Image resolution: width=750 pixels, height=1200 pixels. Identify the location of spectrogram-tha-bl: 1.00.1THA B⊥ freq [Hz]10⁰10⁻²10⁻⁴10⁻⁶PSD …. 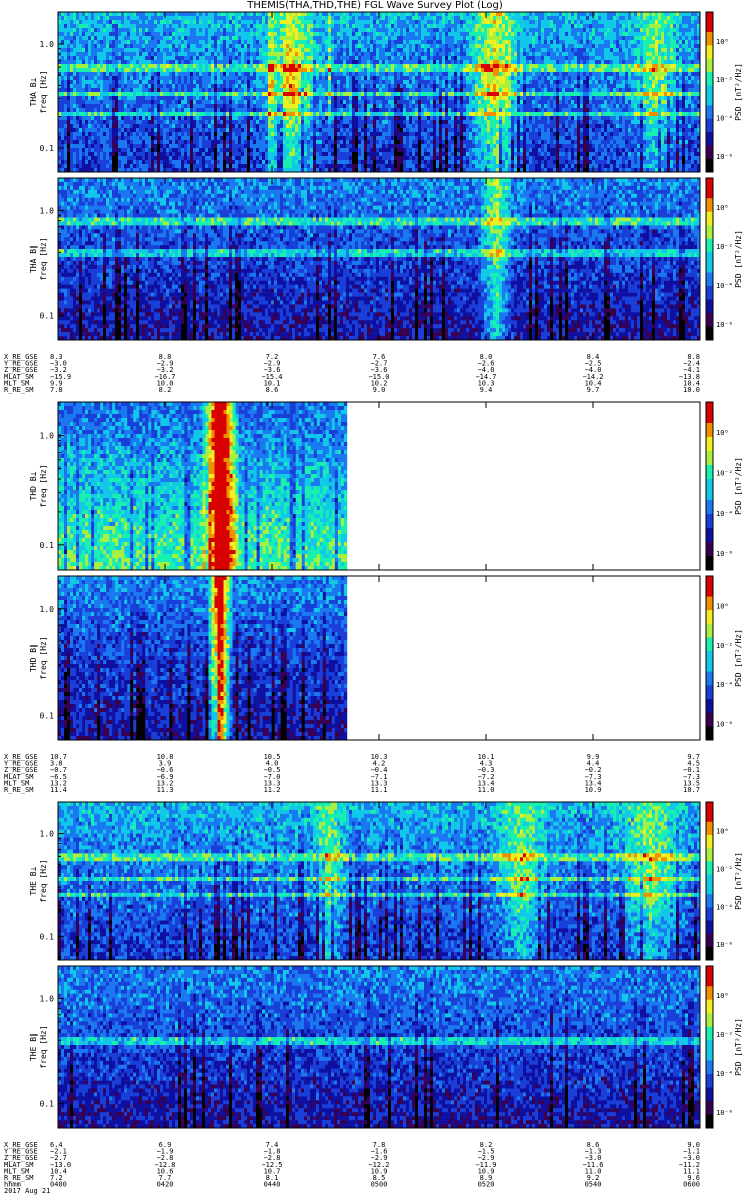
(386, 92).